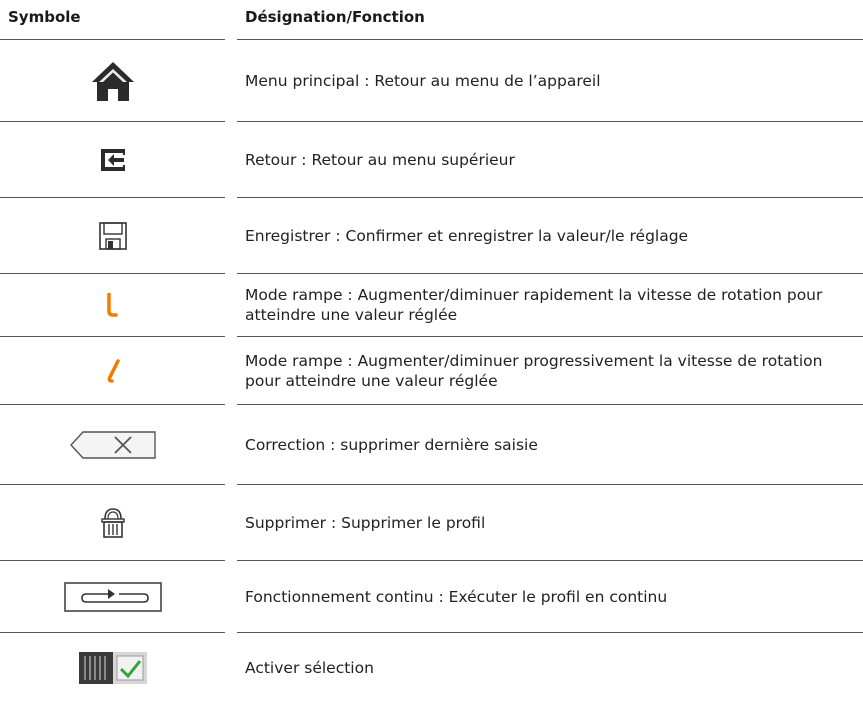 The height and width of the screenshot is (704, 863). Describe the element at coordinates (335, 17) in the screenshot. I see `header-function: Désignation/Fonction` at that location.